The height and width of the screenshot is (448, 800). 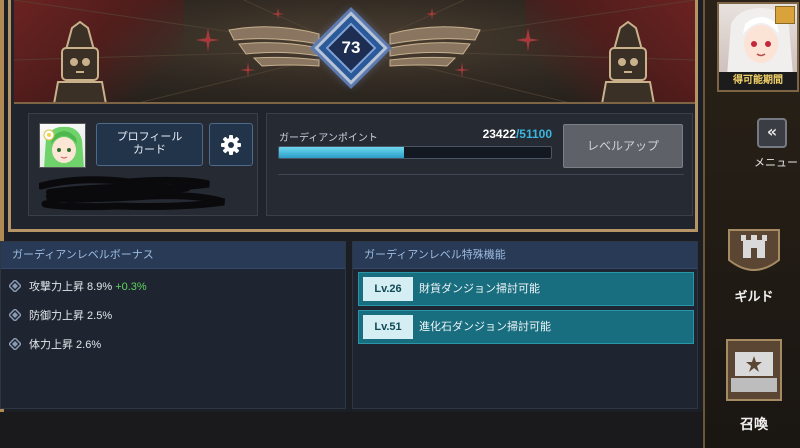 I want to click on menu-button: «, so click(x=772, y=133).